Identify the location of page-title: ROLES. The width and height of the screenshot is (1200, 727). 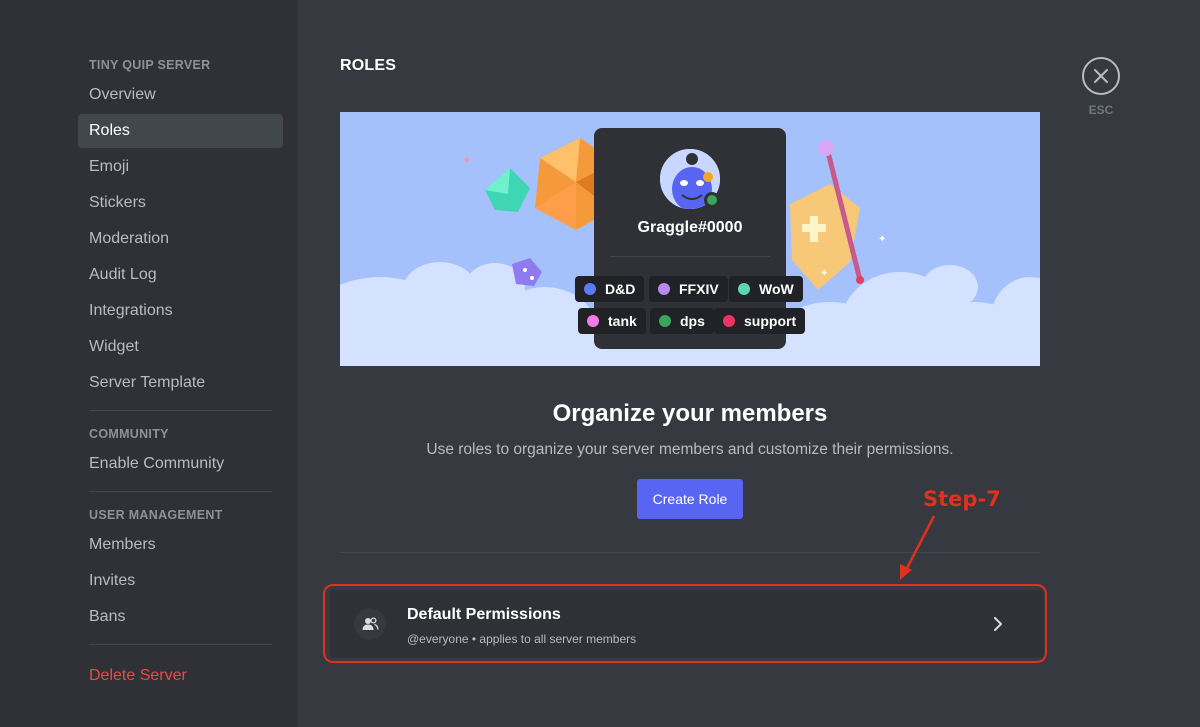
(368, 65).